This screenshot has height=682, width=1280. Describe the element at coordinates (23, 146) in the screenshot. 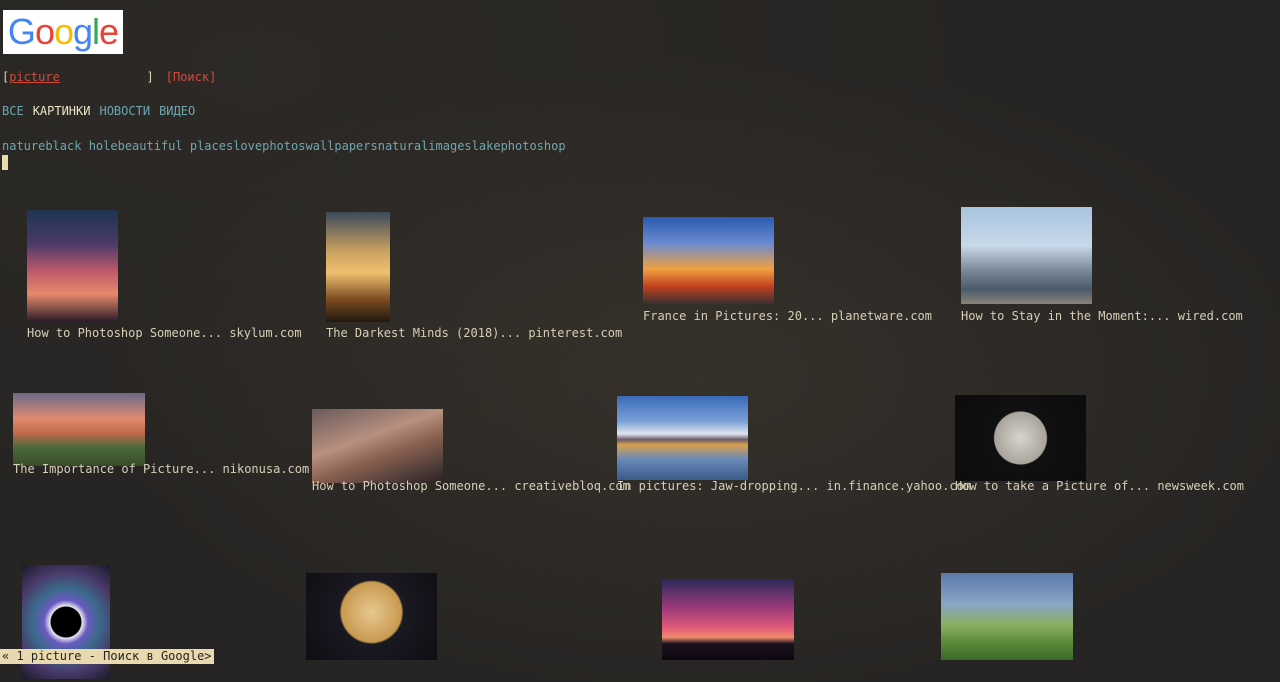

I see `chip-nature: nature` at that location.